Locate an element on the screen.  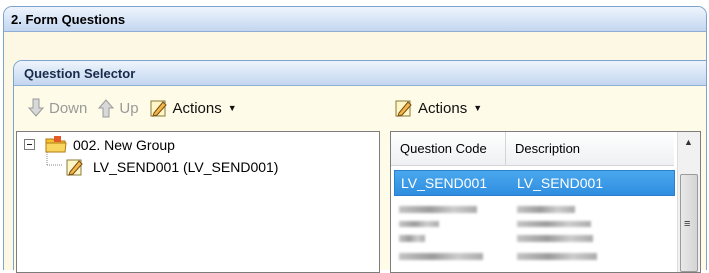
question-selector-header: Question Selector is located at coordinates (360, 73).